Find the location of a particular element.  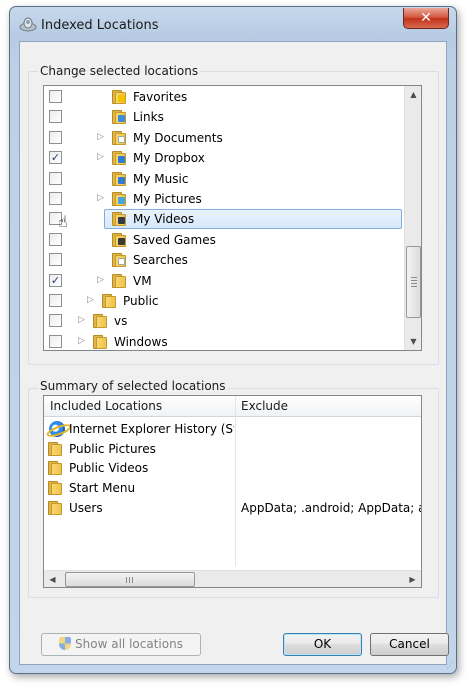

list-item: Start Menu is located at coordinates (232, 488).